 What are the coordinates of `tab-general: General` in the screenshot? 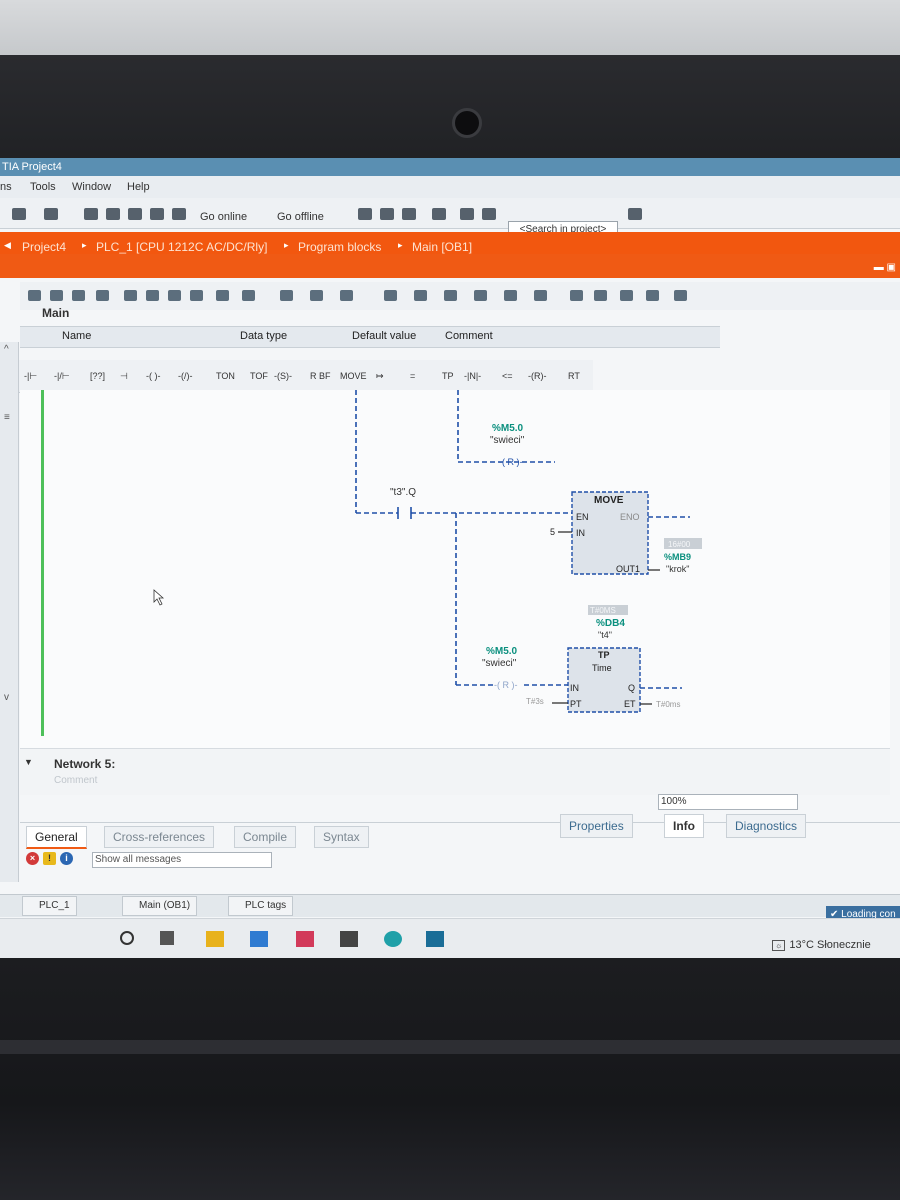 It's located at (56, 837).